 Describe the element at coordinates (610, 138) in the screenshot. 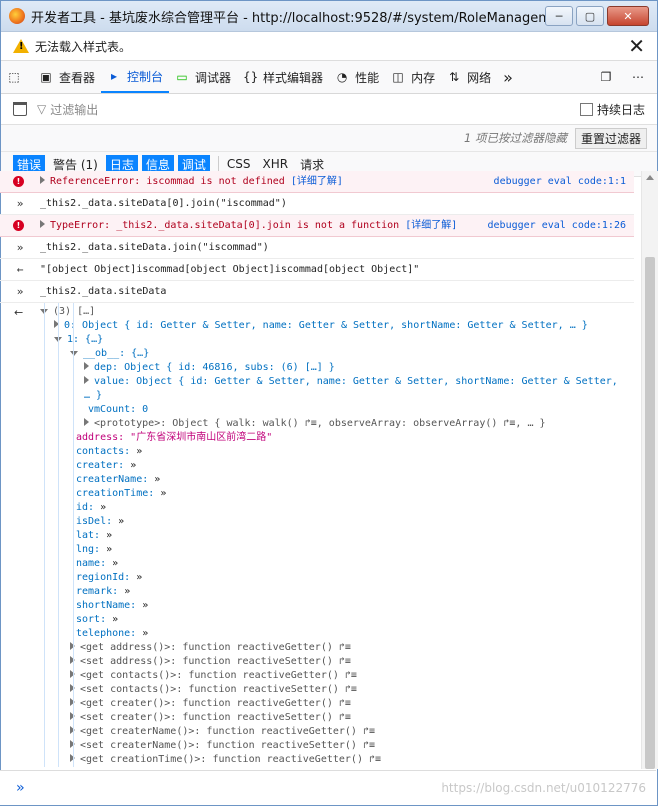

I see `reset-filters-button: 重置过滤器` at that location.